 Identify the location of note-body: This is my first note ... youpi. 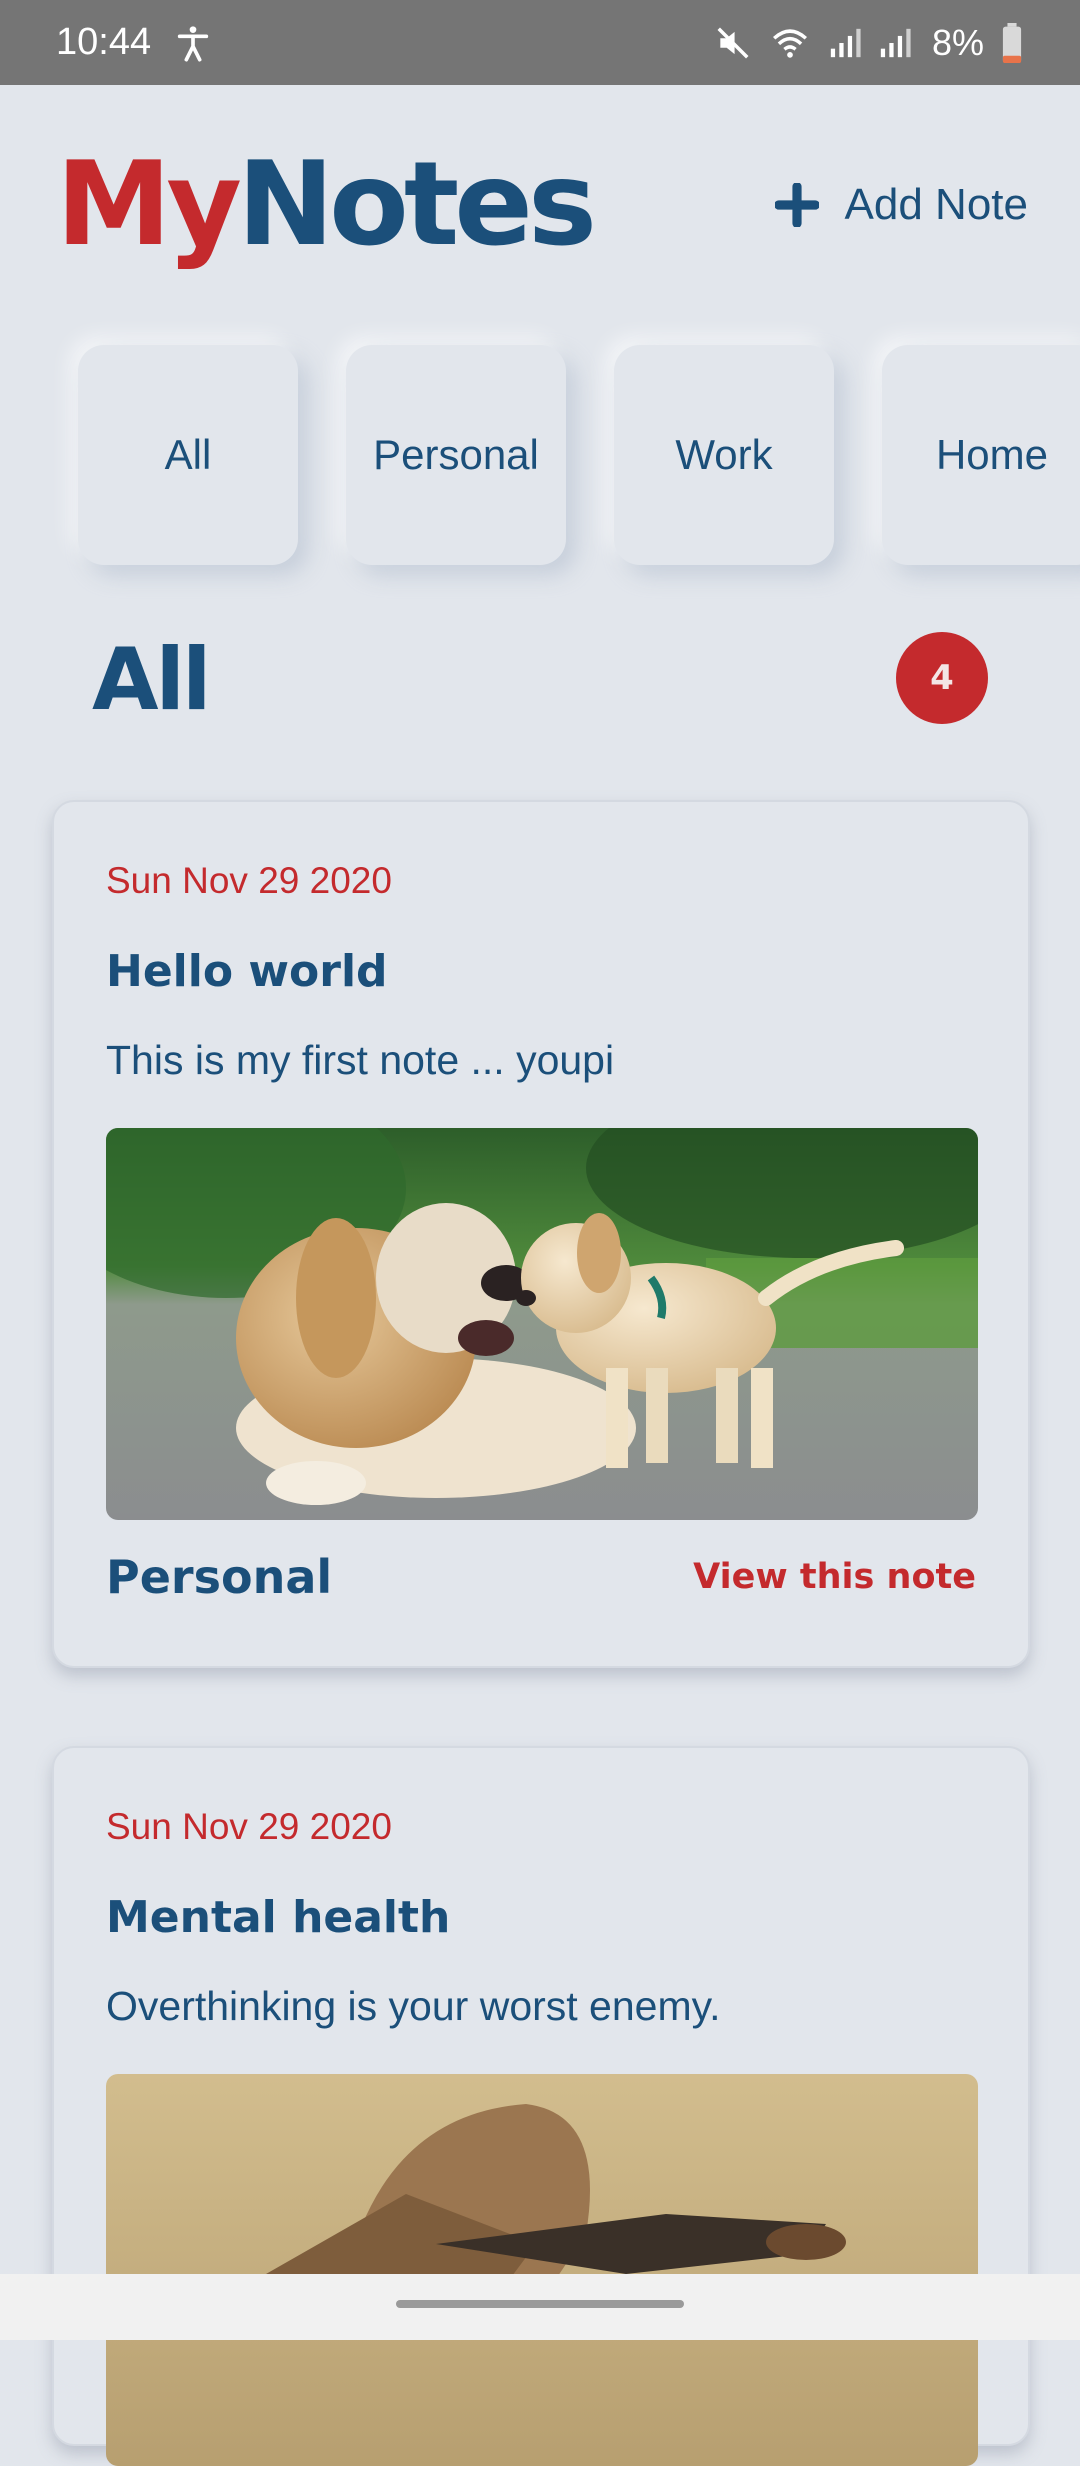
(360, 1060).